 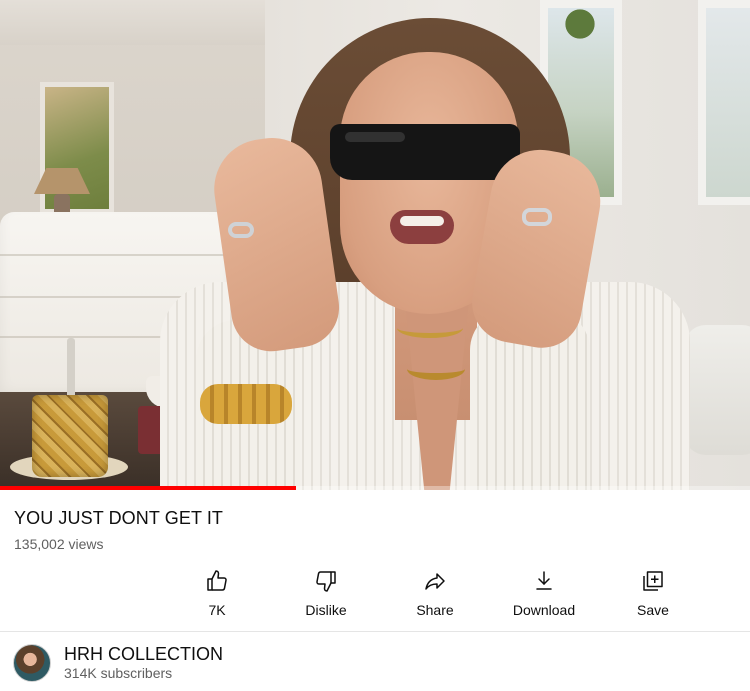 I want to click on channel-row: HRH COLLECTION 314K subscribers, so click(x=375, y=661).